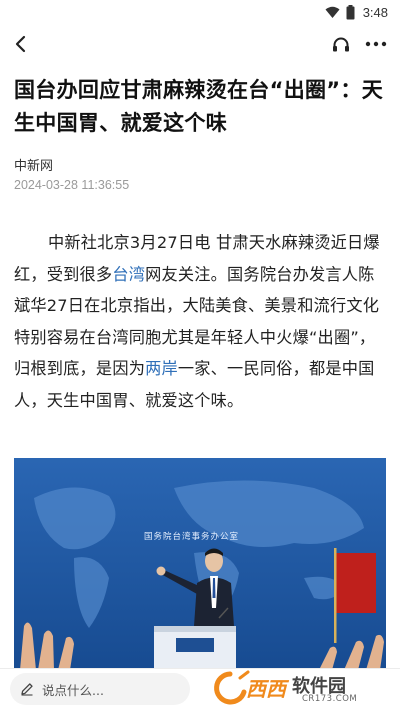 Image resolution: width=400 pixels, height=711 pixels. I want to click on watermark-brand: 西西, so click(266, 689).